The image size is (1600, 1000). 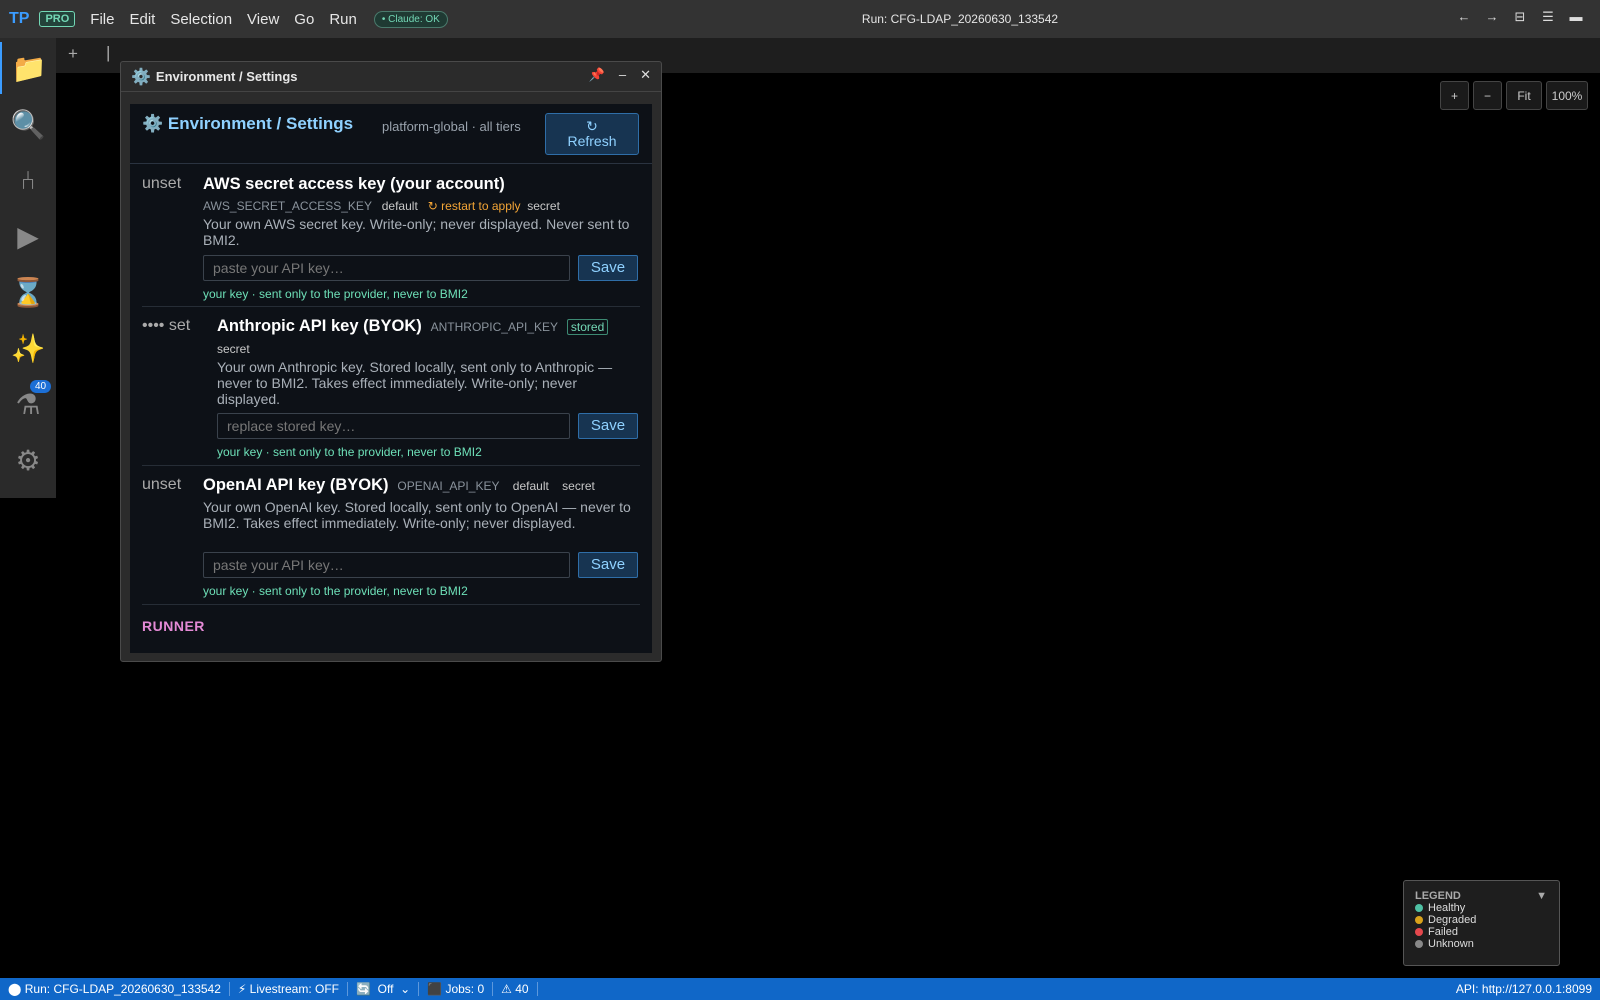 I want to click on zoom-controls: + − Fit 100%, so click(x=1514, y=95).